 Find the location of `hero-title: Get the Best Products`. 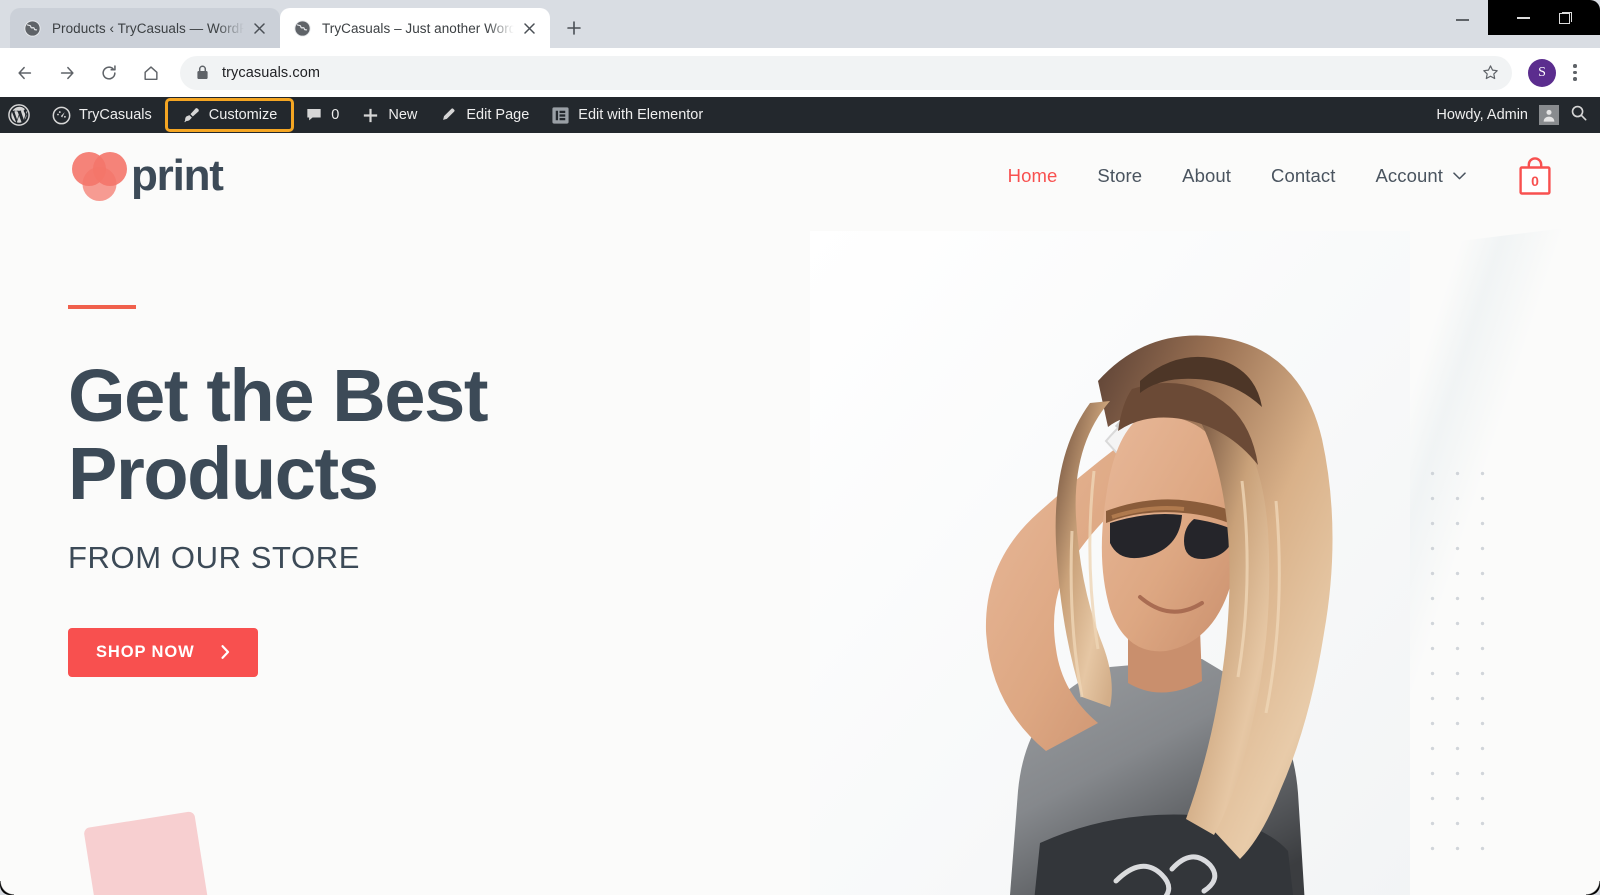

hero-title: Get the Best Products is located at coordinates (378, 435).